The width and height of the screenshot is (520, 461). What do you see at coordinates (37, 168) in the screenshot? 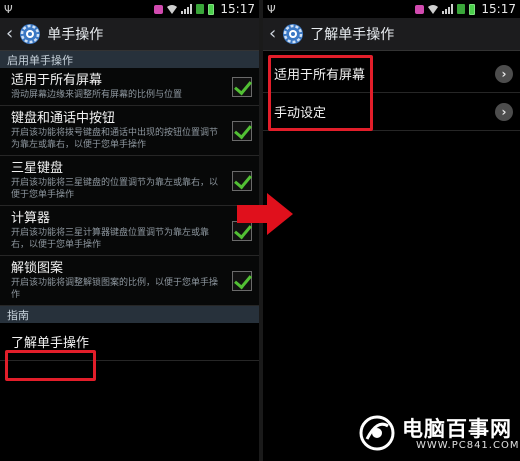
I see `setting-title: 三星键盘` at bounding box center [37, 168].